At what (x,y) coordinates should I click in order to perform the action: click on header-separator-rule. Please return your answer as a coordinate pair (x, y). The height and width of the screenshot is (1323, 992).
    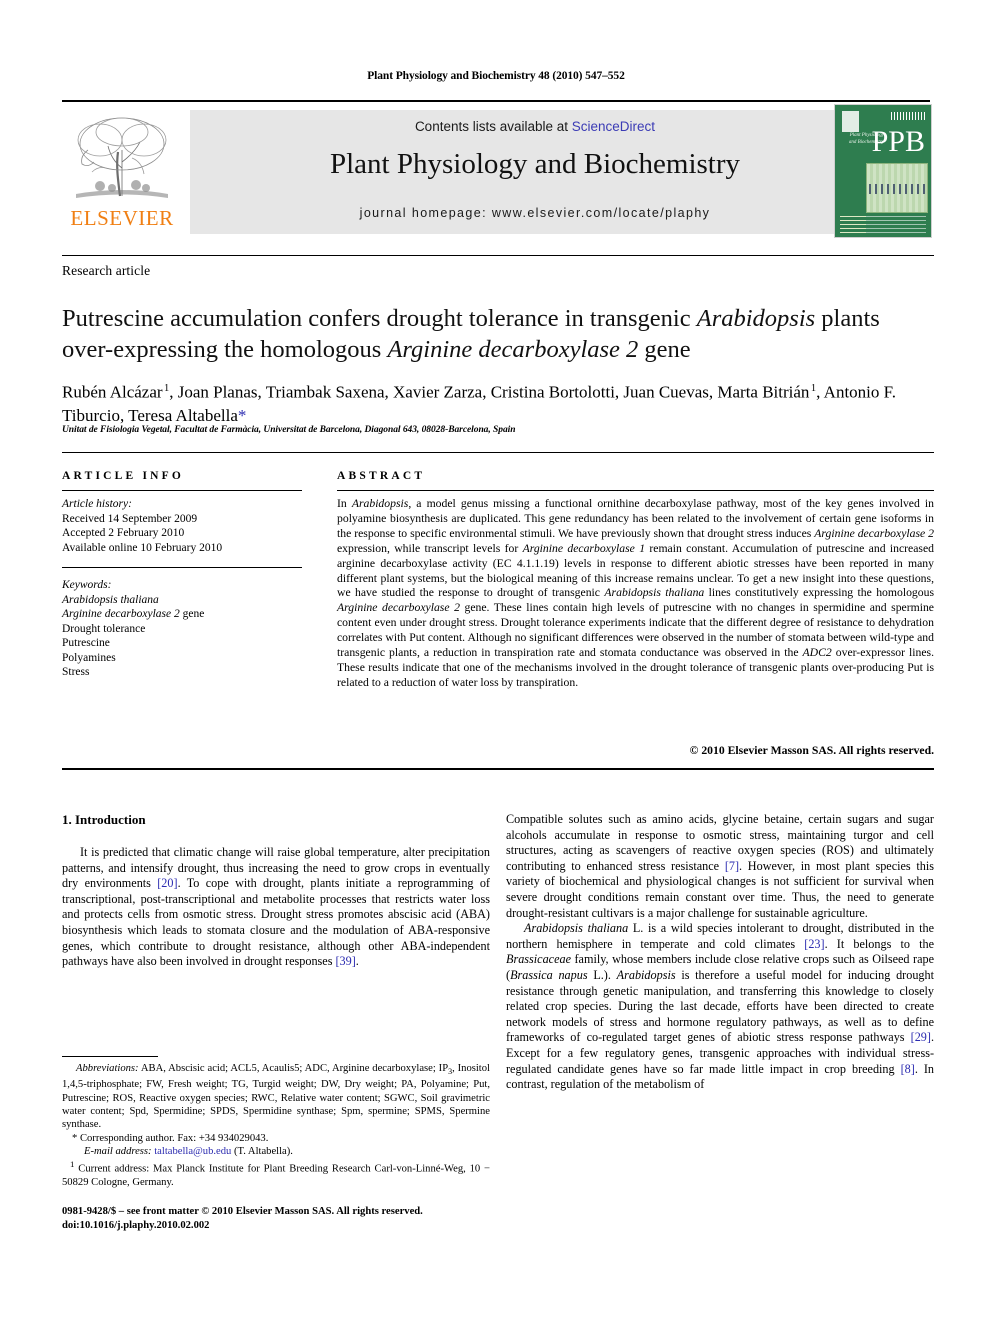
    Looking at the image, I should click on (498, 255).